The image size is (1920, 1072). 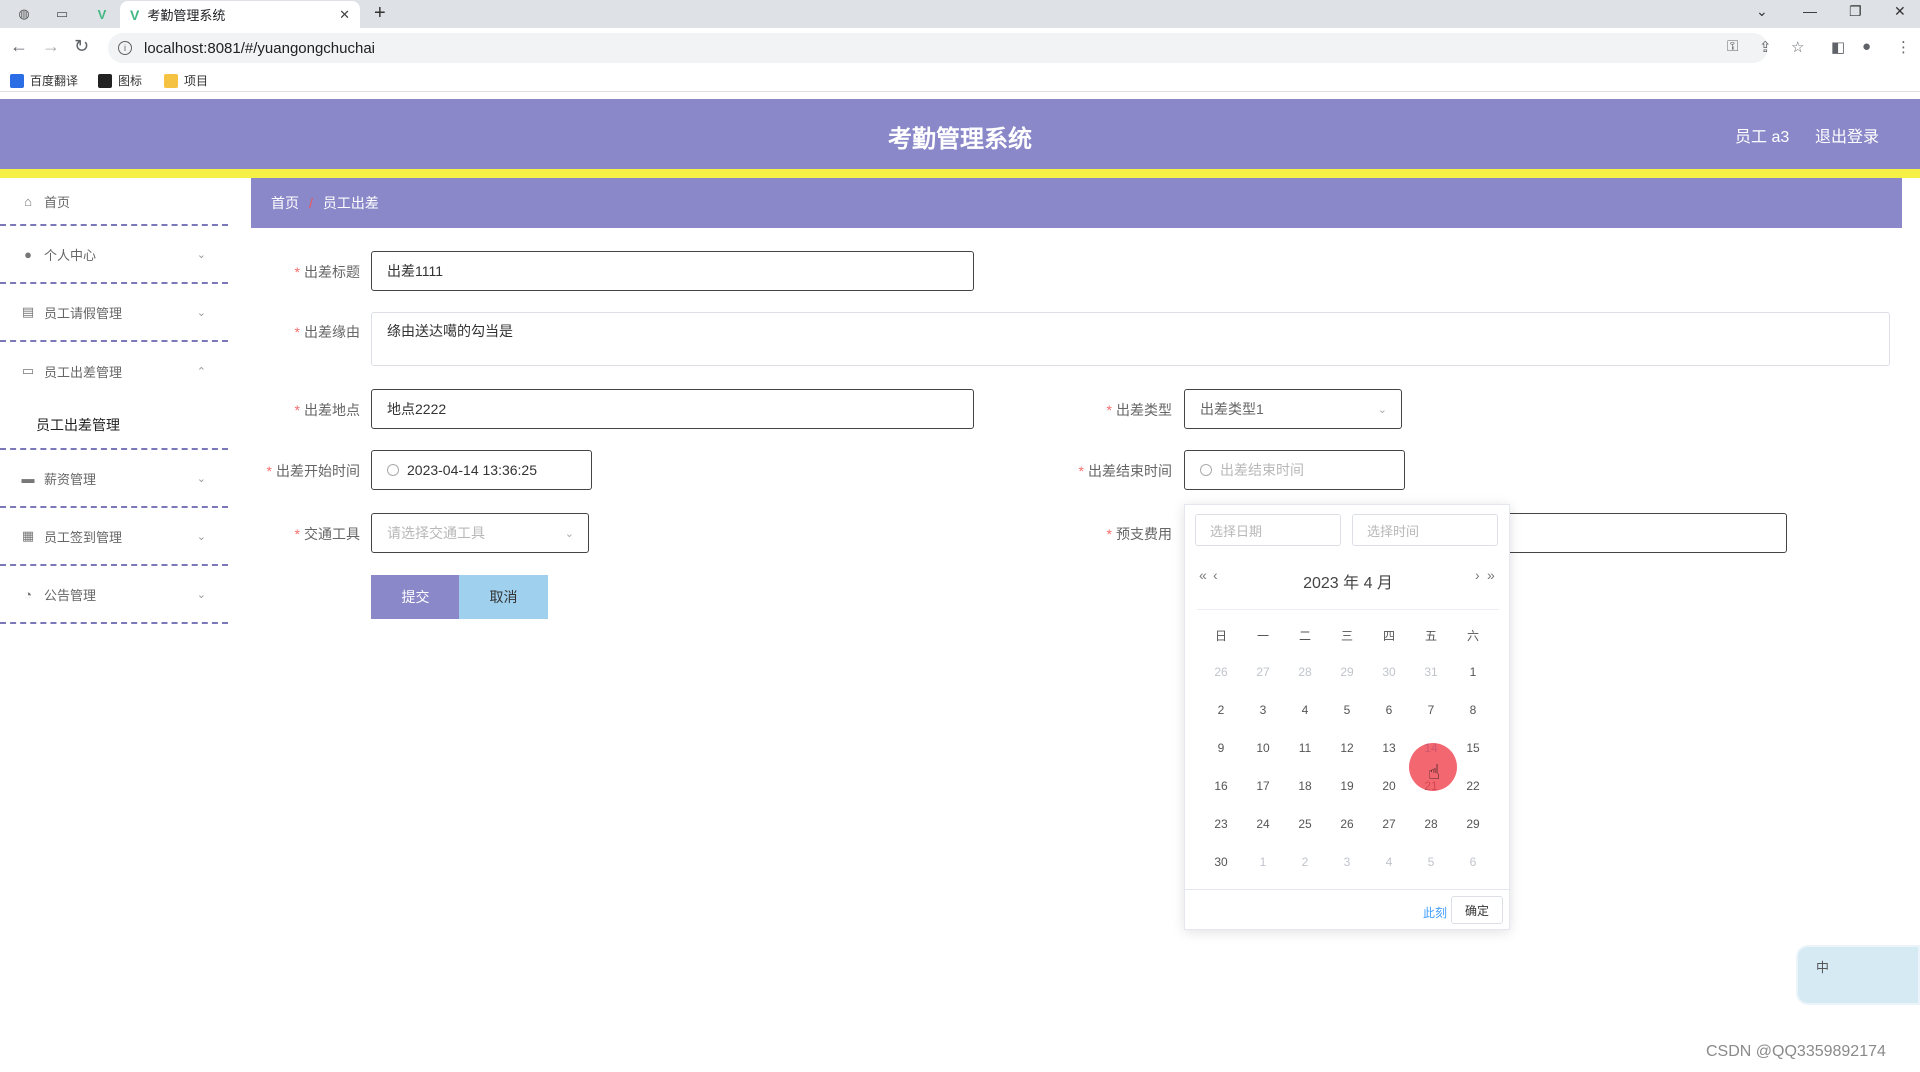 I want to click on start-time-input: 2023-04-14 13:36:25, so click(x=481, y=470).